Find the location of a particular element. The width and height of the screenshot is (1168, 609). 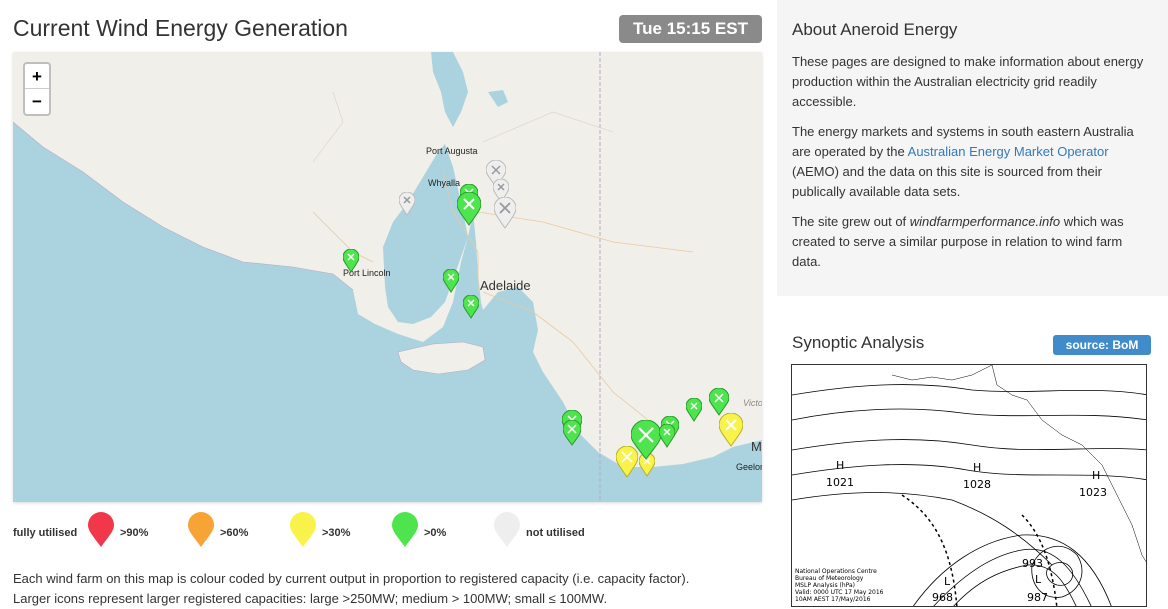

caption-line: MSLP Analysis (hPa) is located at coordinates (825, 585).